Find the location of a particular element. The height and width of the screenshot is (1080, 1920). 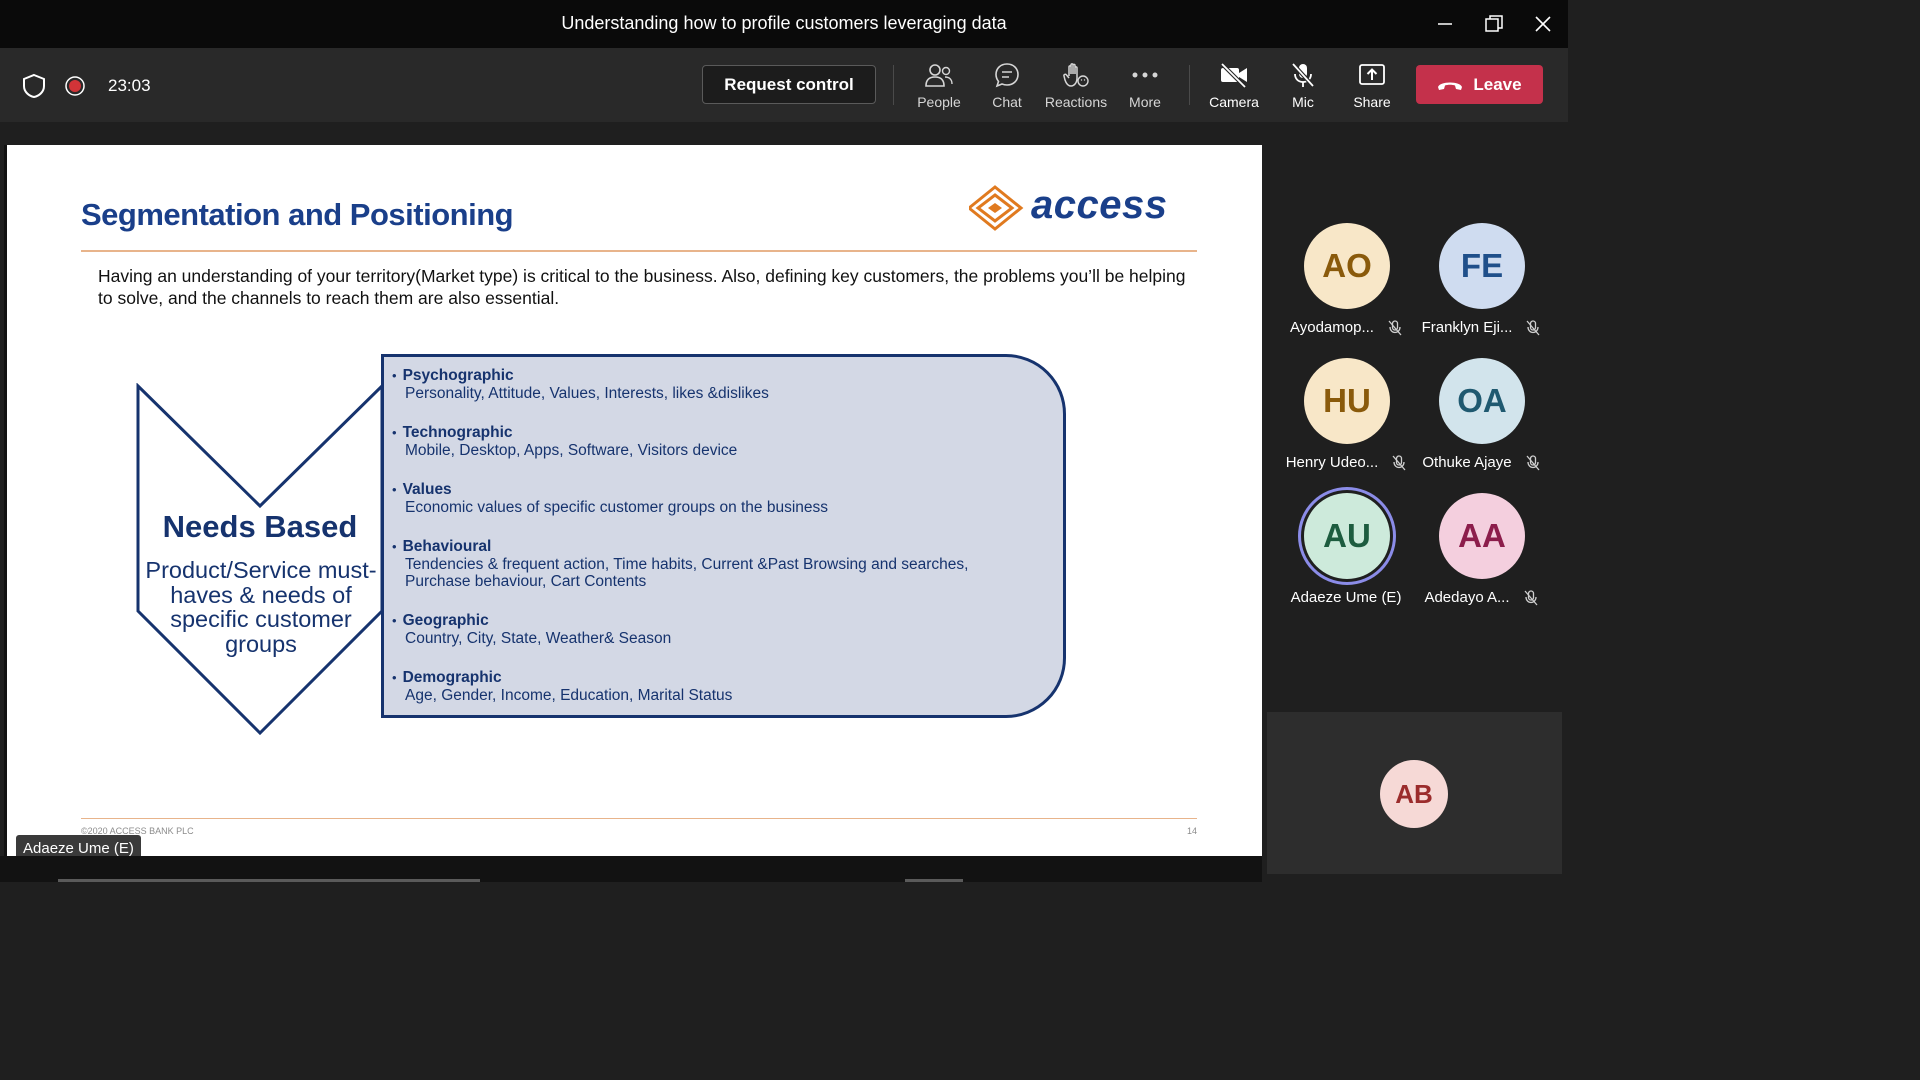

close-button is located at coordinates (1543, 24).